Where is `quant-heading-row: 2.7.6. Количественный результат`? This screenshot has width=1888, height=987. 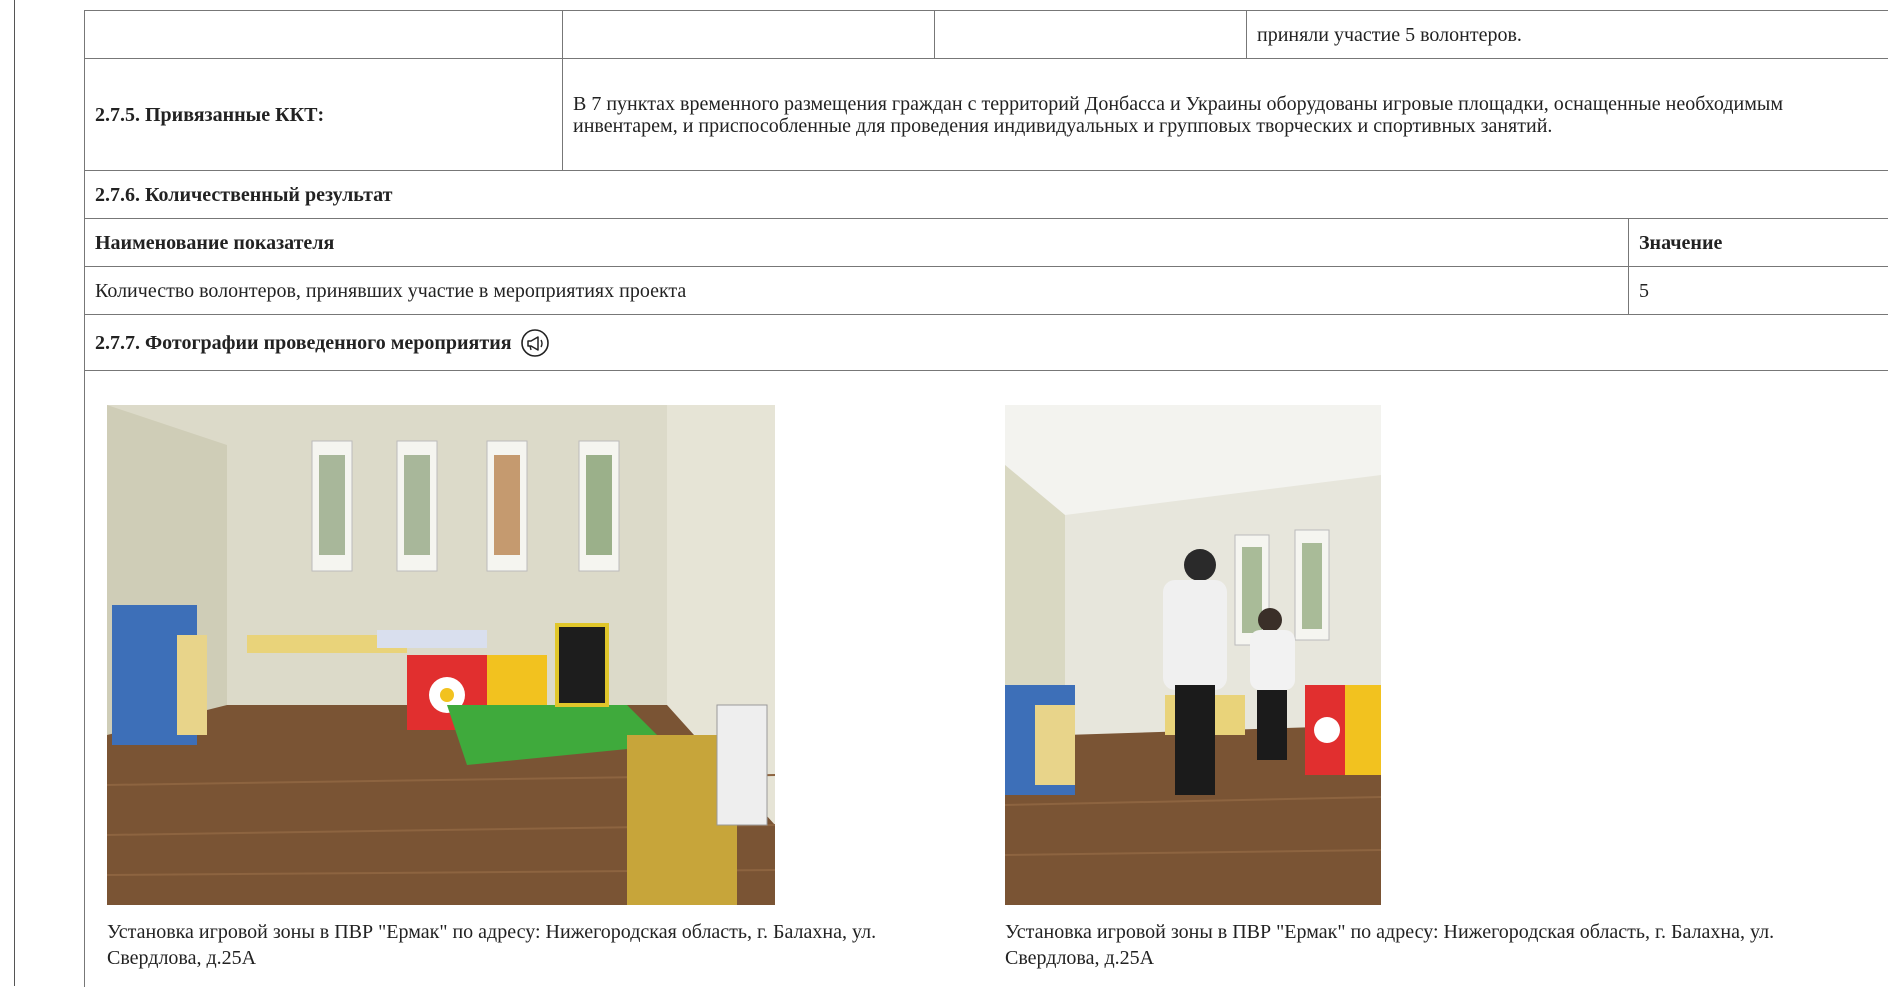
quant-heading-row: 2.7.6. Количественный результат is located at coordinates (986, 195).